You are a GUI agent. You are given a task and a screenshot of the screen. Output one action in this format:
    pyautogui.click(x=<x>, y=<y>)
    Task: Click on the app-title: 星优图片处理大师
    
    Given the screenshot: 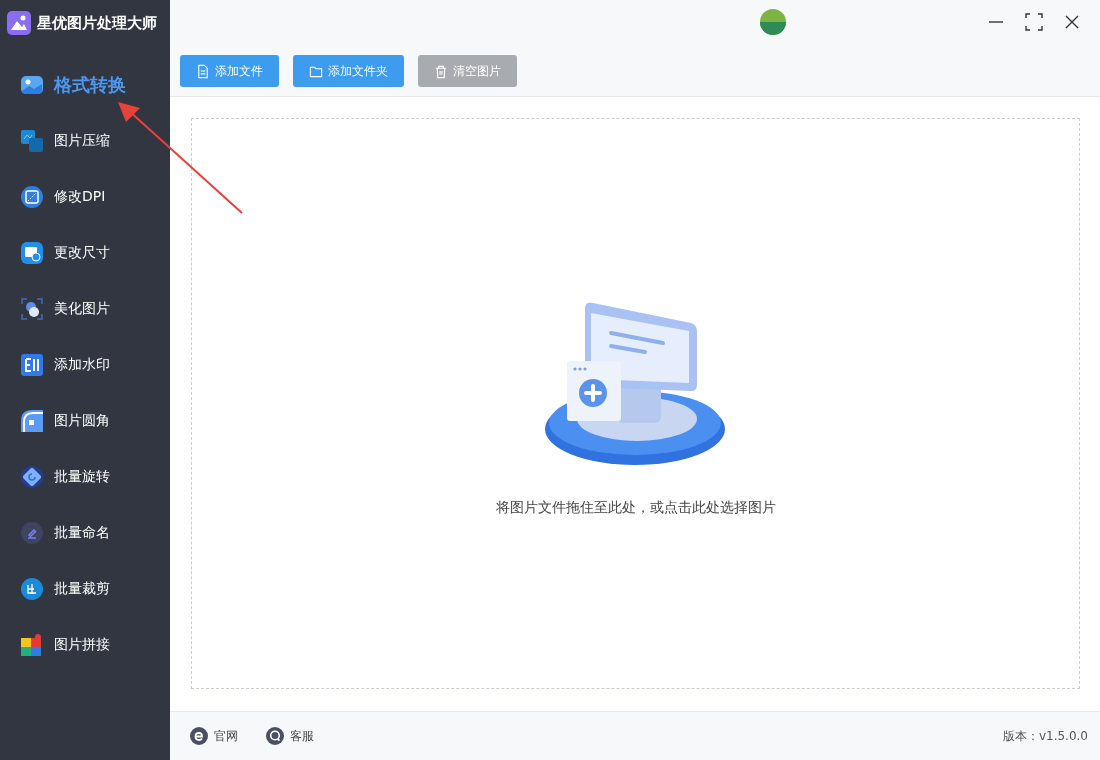 What is the action you would take?
    pyautogui.click(x=97, y=23)
    